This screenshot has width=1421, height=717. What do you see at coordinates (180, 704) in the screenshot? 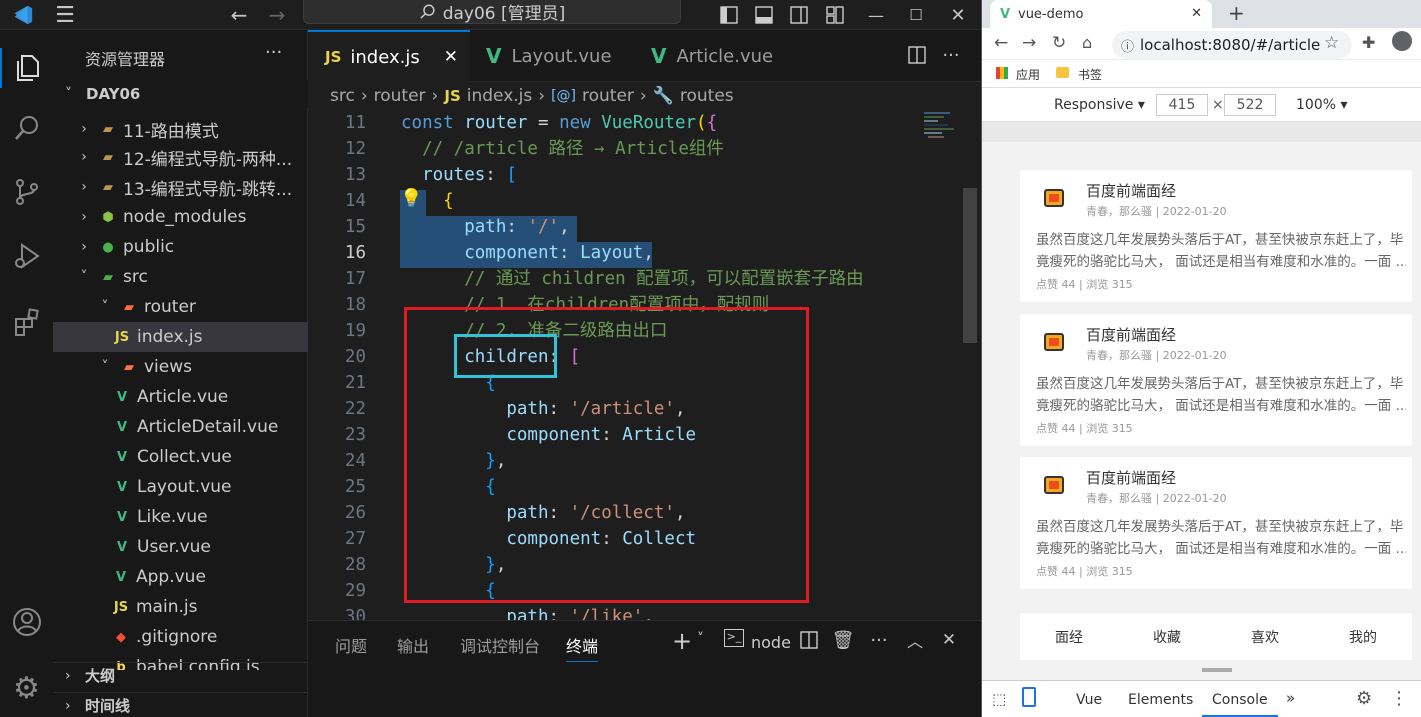
I see `timeline-section: › 时间线` at bounding box center [180, 704].